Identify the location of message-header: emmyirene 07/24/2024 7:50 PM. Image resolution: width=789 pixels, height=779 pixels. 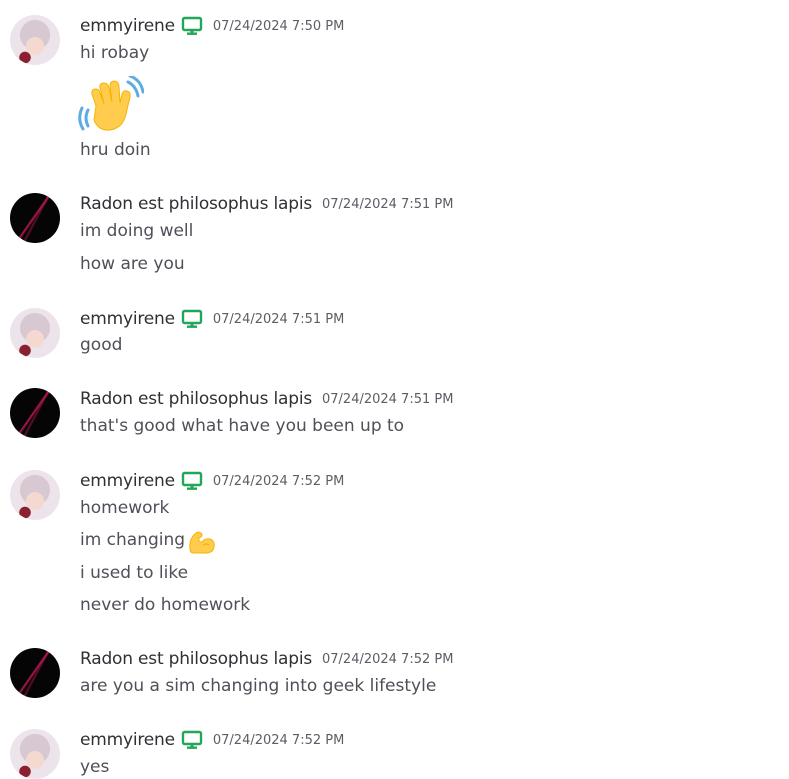
(212, 26).